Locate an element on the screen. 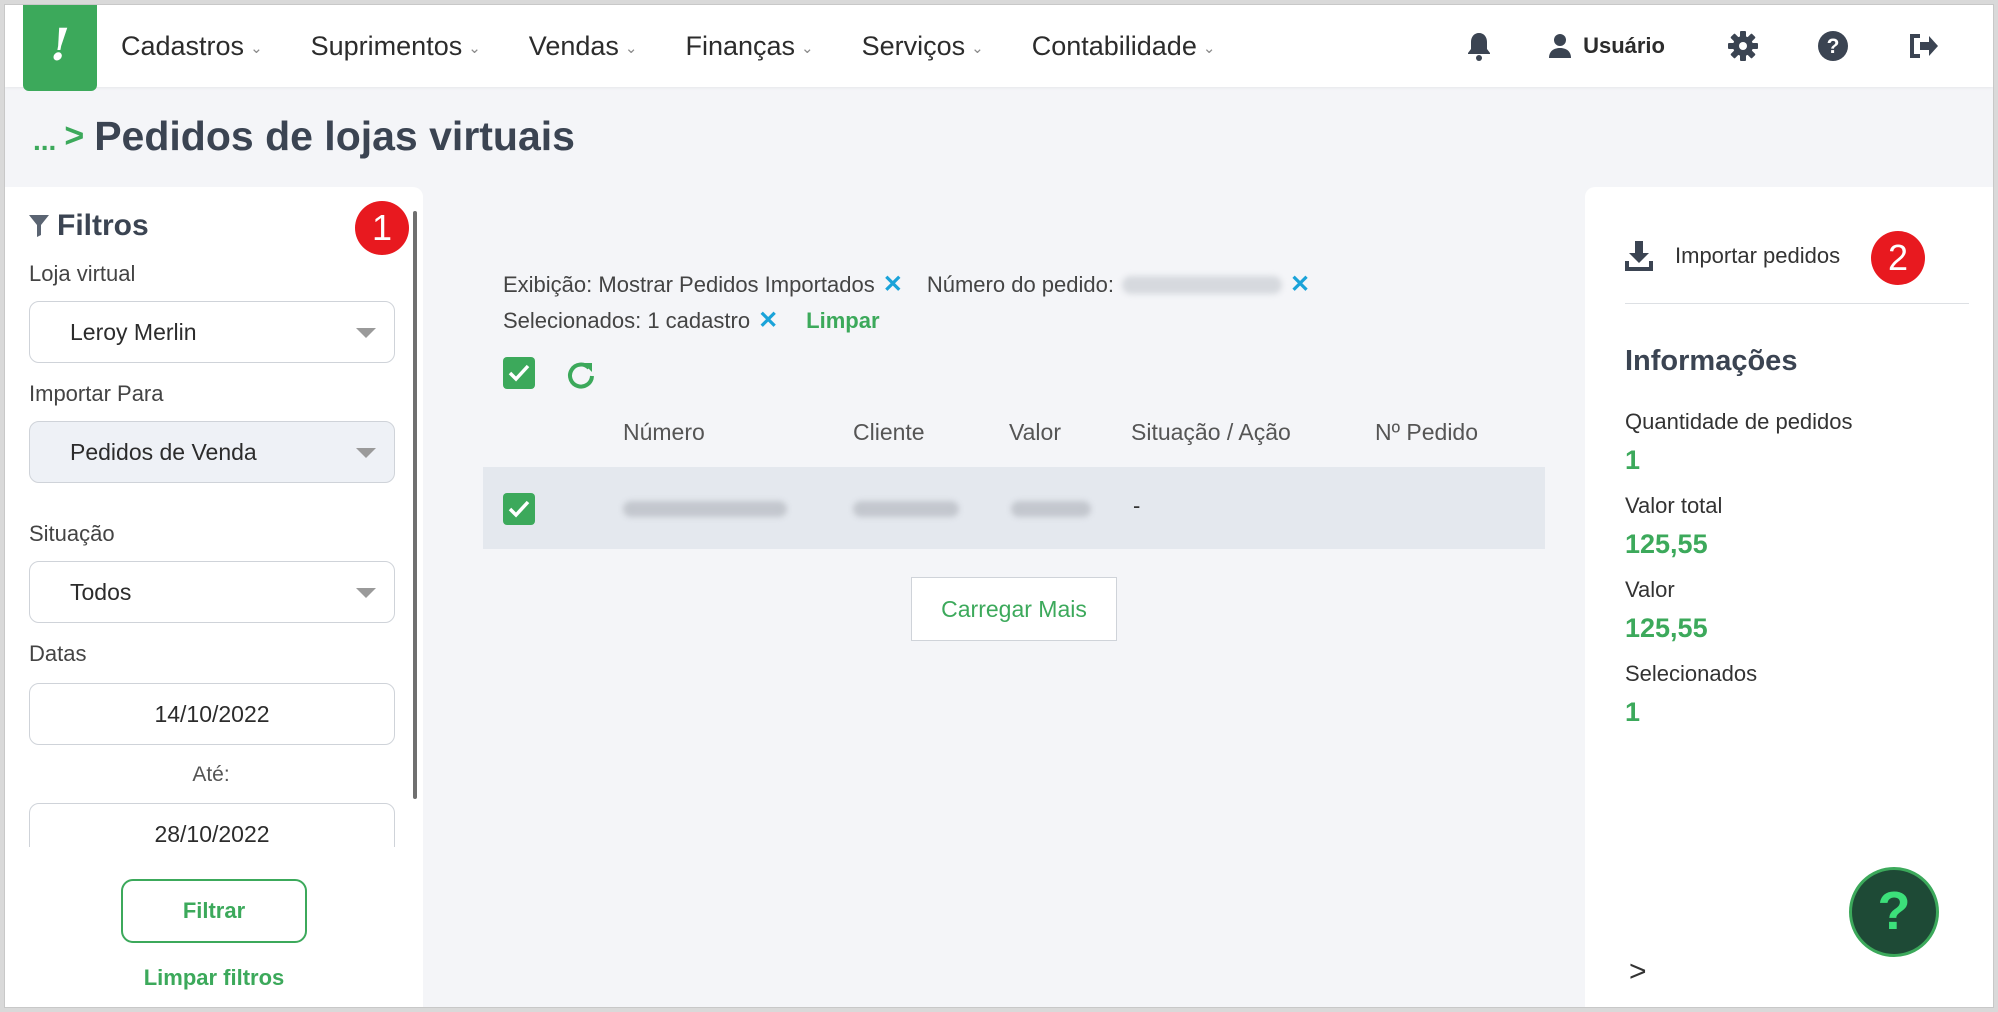 This screenshot has width=1998, height=1012. help-chat-button: ? is located at coordinates (1894, 912).